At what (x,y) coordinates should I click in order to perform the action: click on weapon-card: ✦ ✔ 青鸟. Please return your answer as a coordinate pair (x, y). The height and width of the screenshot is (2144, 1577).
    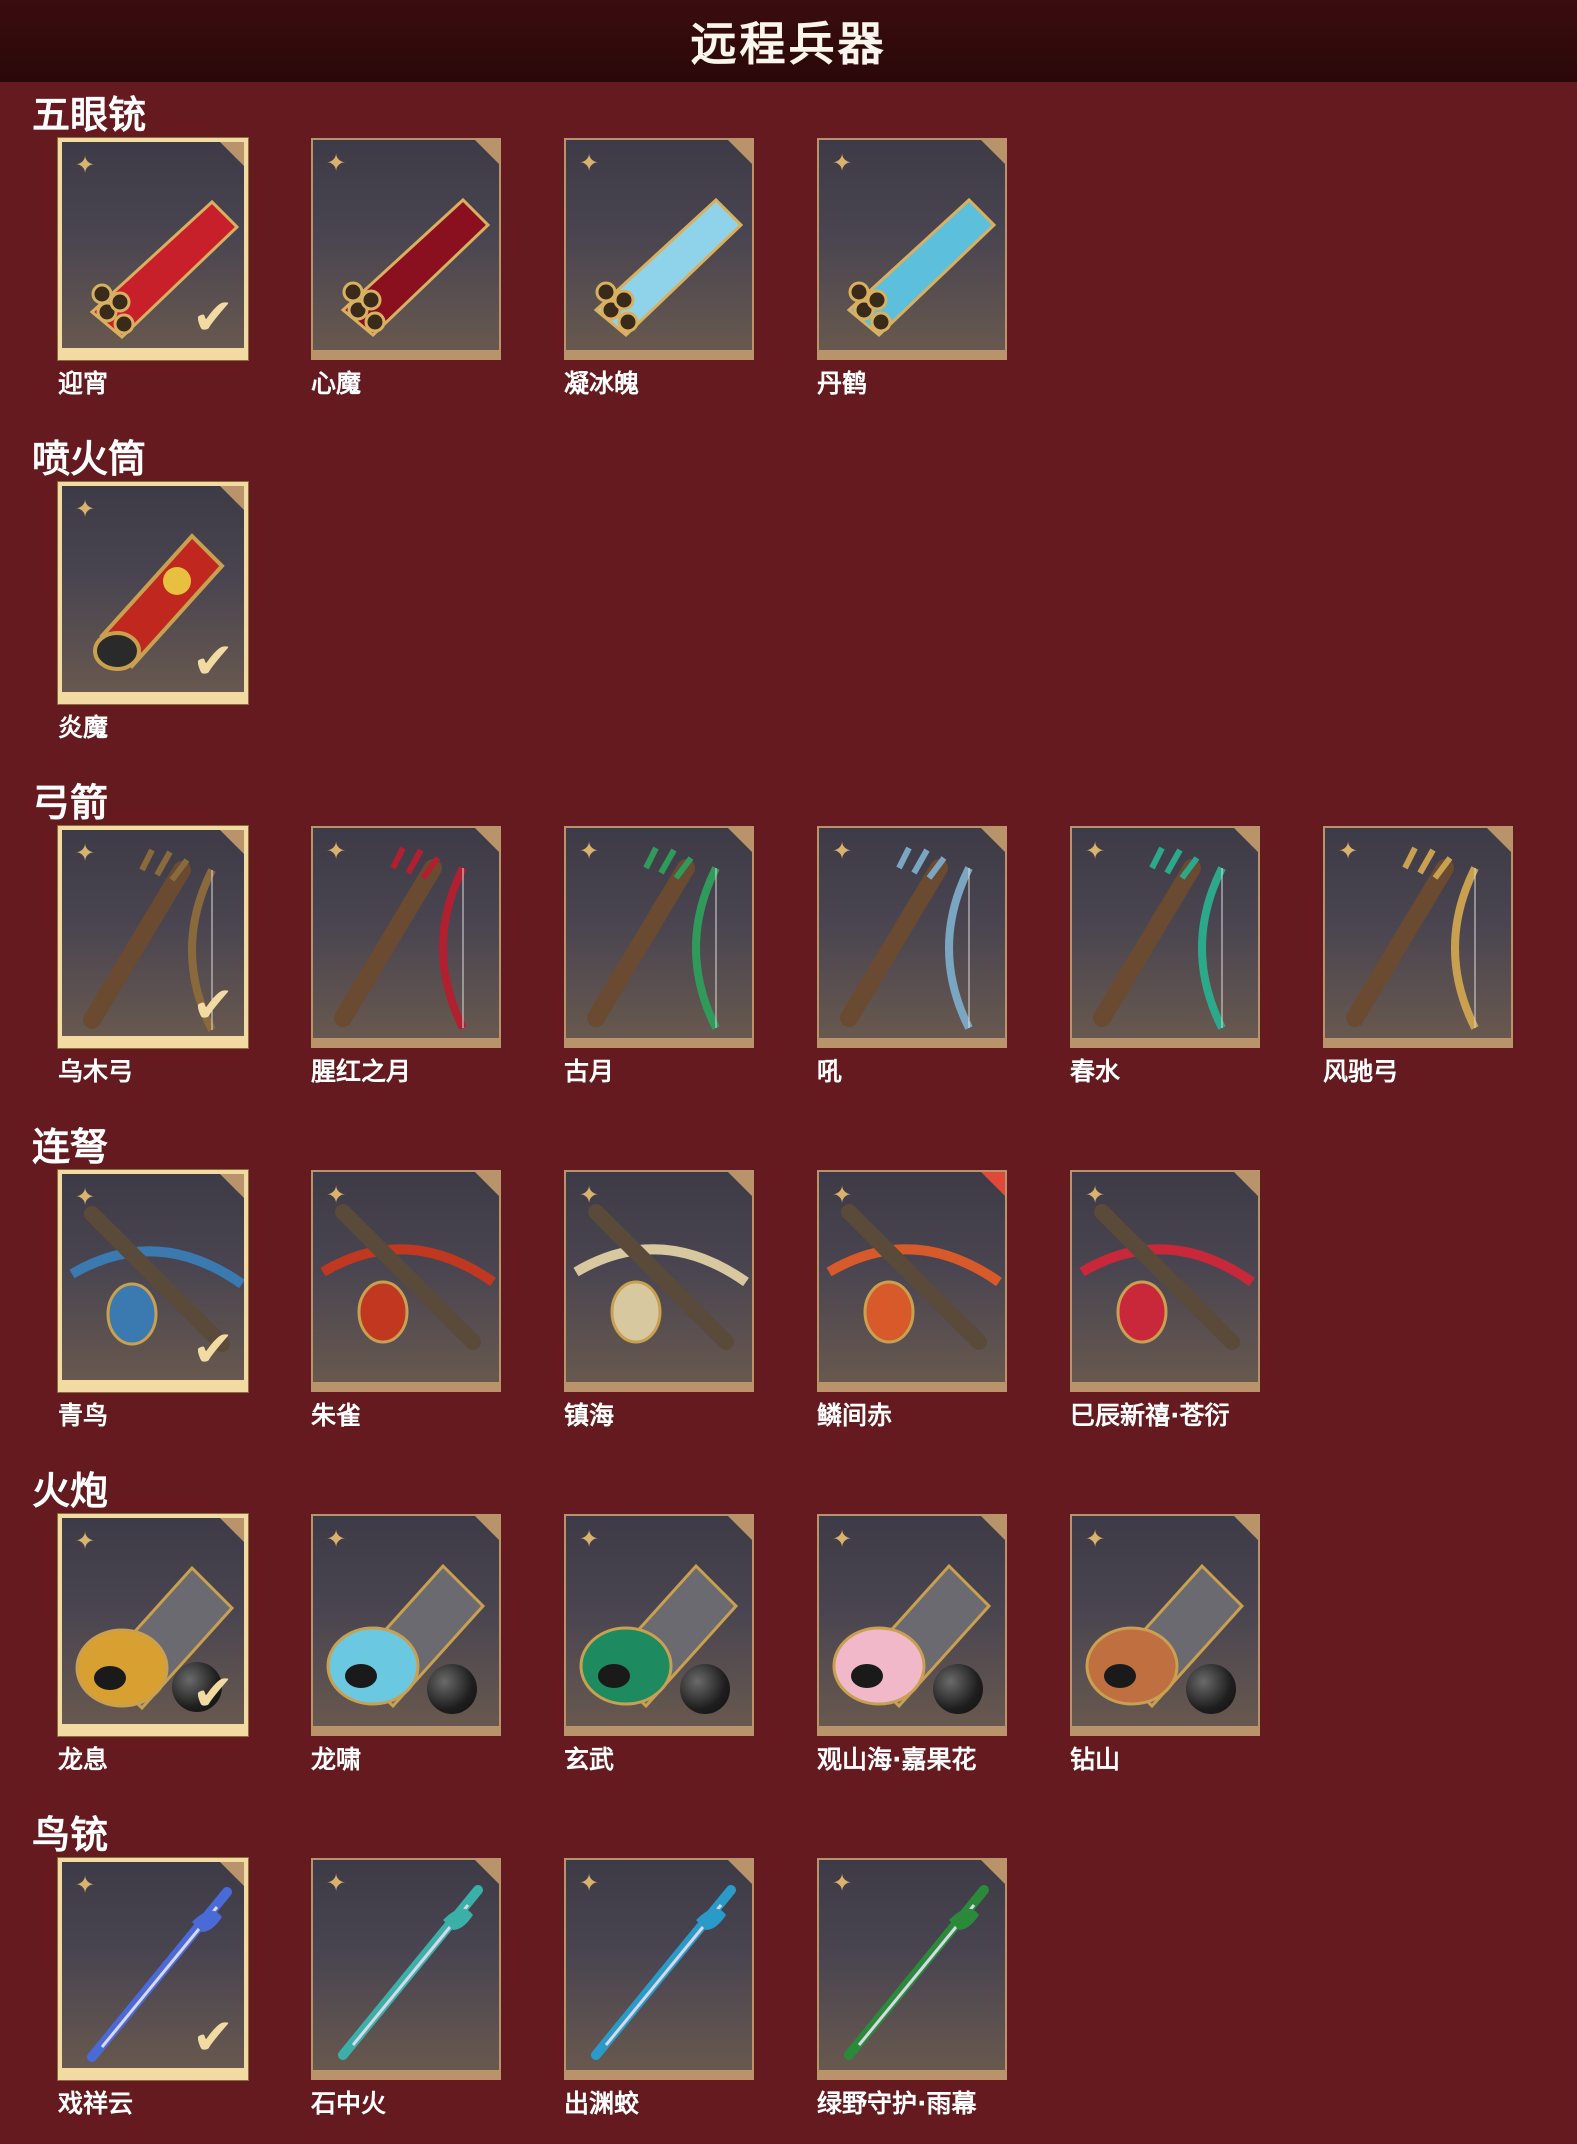
    Looking at the image, I should click on (155, 1301).